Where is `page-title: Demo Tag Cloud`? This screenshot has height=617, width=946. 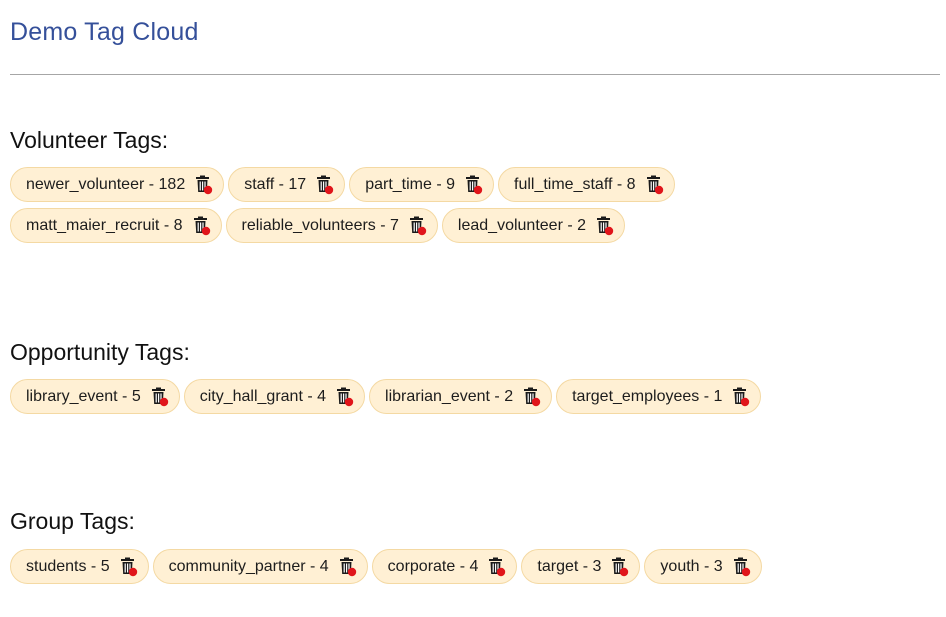
page-title: Demo Tag Cloud is located at coordinates (104, 32).